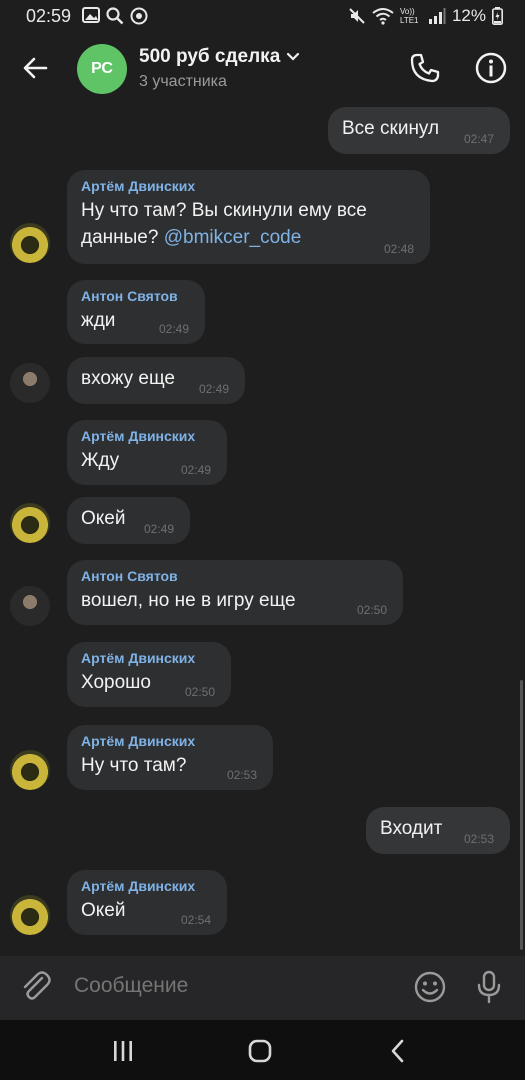  What do you see at coordinates (491, 68) in the screenshot?
I see `info-icon` at bounding box center [491, 68].